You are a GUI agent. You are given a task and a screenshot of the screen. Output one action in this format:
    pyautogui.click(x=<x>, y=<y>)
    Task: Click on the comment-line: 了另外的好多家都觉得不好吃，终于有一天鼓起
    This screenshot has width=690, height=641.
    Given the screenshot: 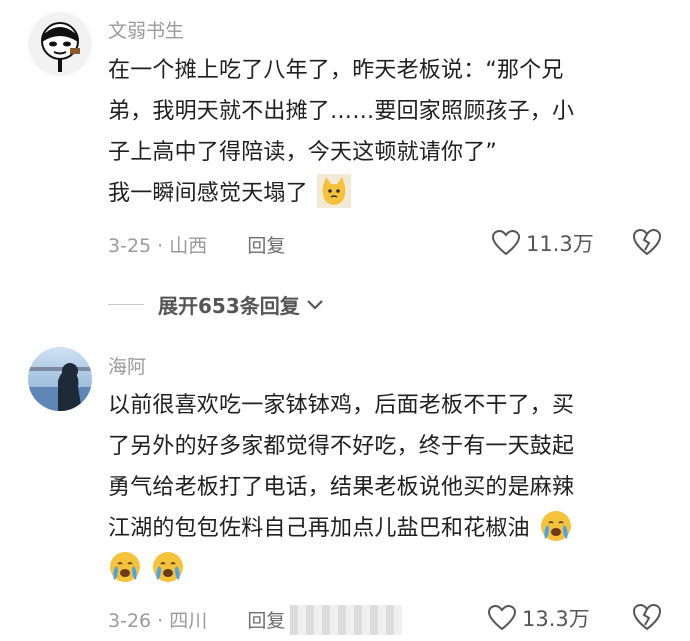 What is the action you would take?
    pyautogui.click(x=341, y=446)
    